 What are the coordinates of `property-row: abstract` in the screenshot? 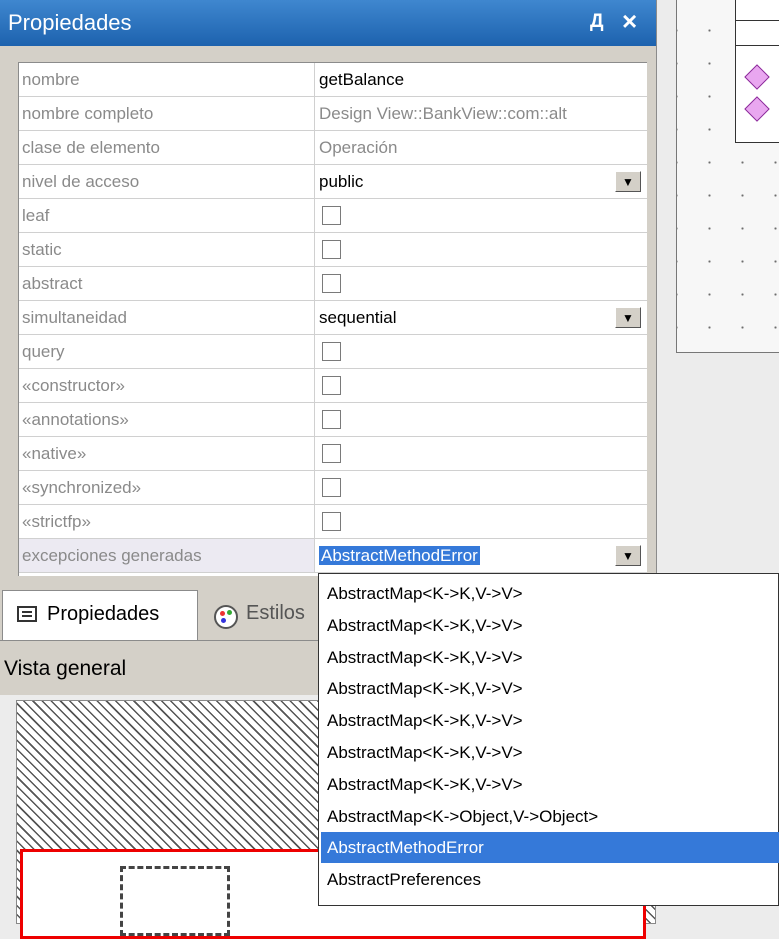 It's located at (333, 284).